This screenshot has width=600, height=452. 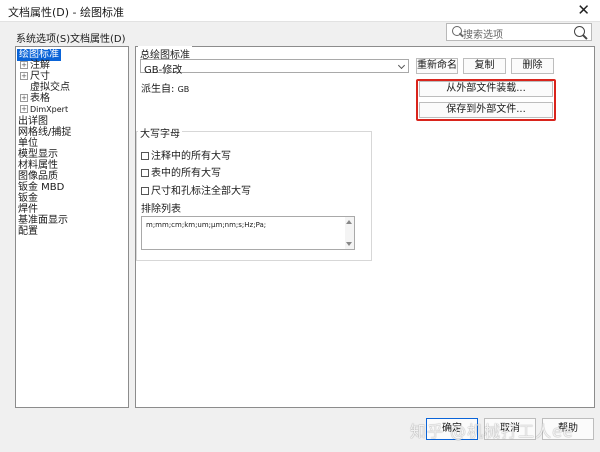 I want to click on tree-item-label: 绘图标准, so click(x=39, y=54).